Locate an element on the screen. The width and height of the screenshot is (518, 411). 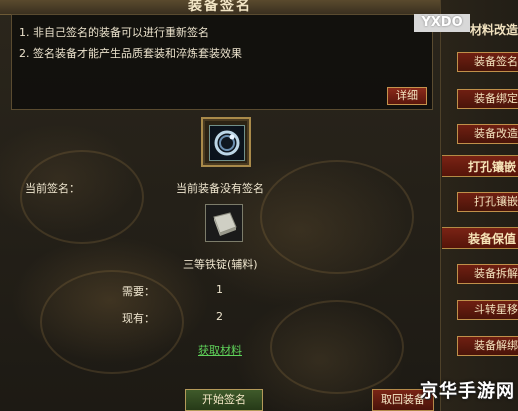
get-material-link: 获取材料 is located at coordinates (220, 350).